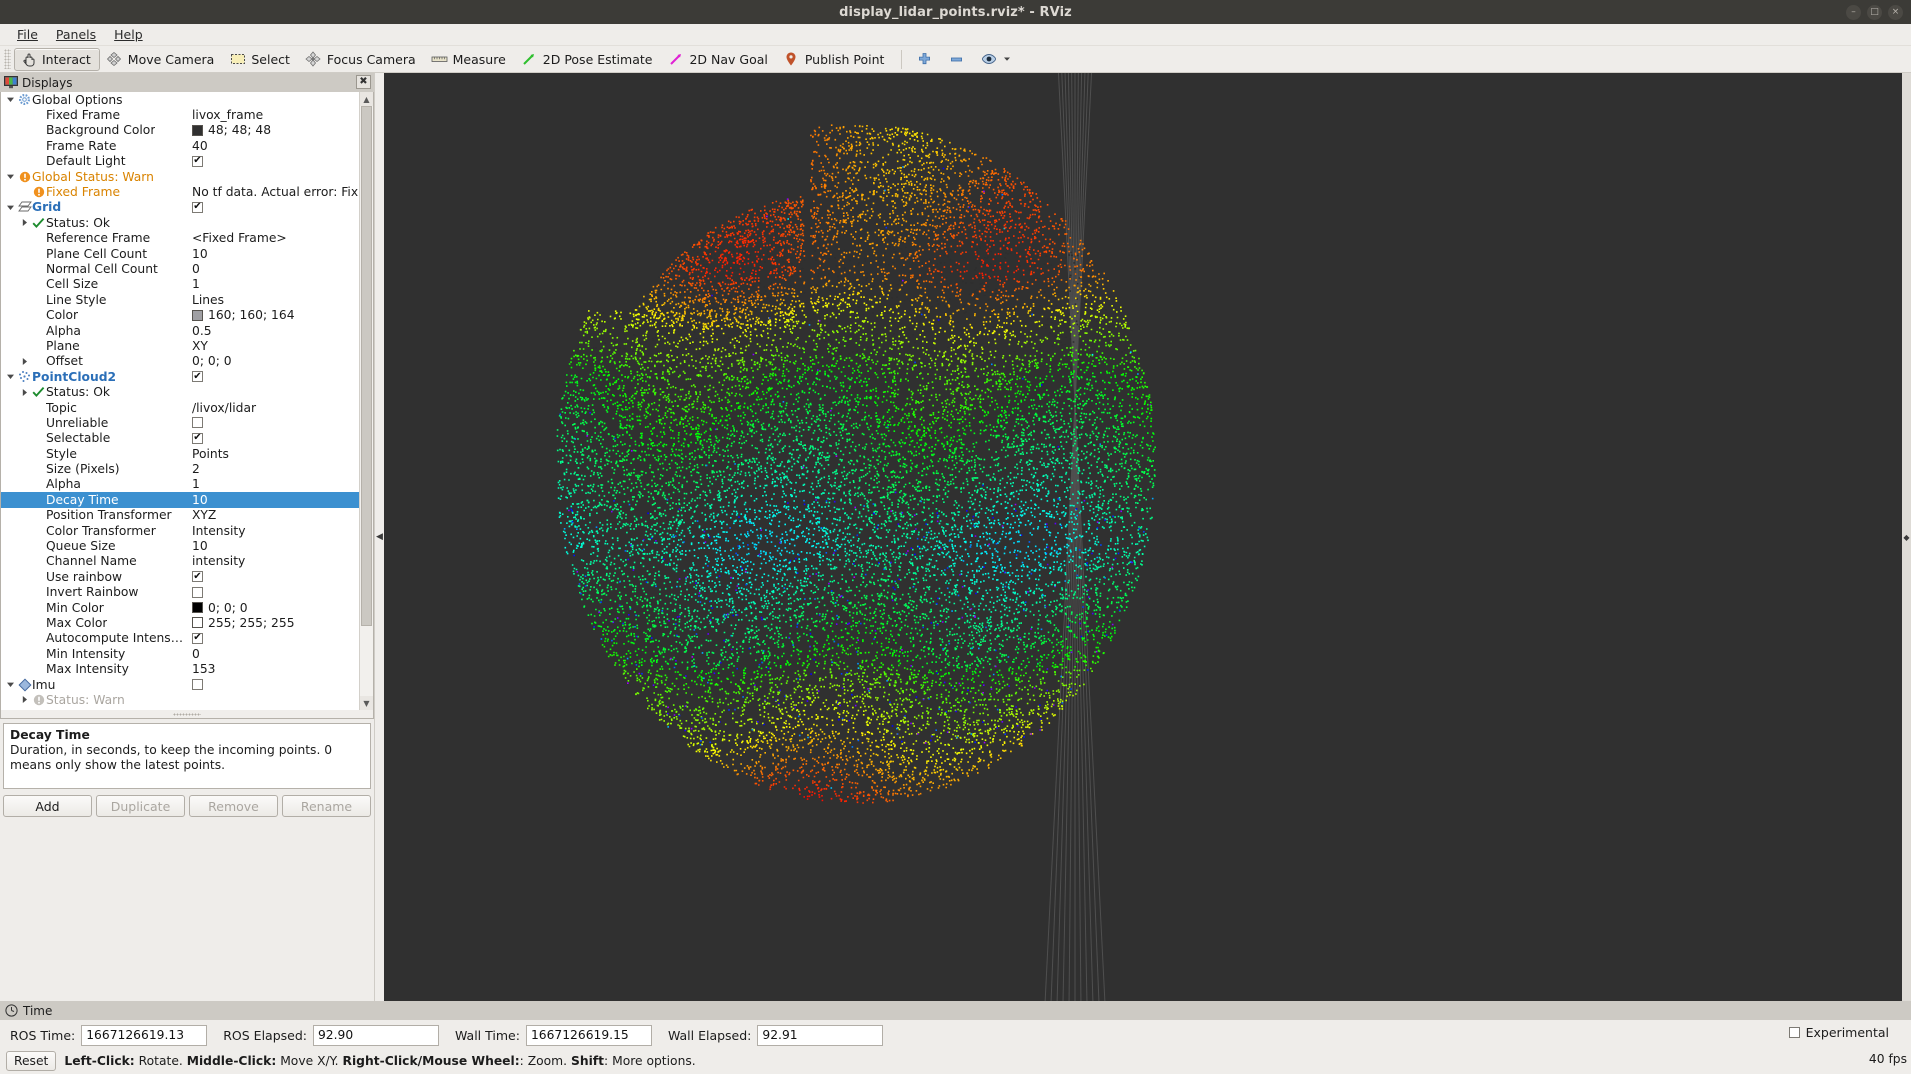 The height and width of the screenshot is (1074, 1911). Describe the element at coordinates (180, 176) in the screenshot. I see `tree-row-global-status-warn: Global Status: Warn` at that location.